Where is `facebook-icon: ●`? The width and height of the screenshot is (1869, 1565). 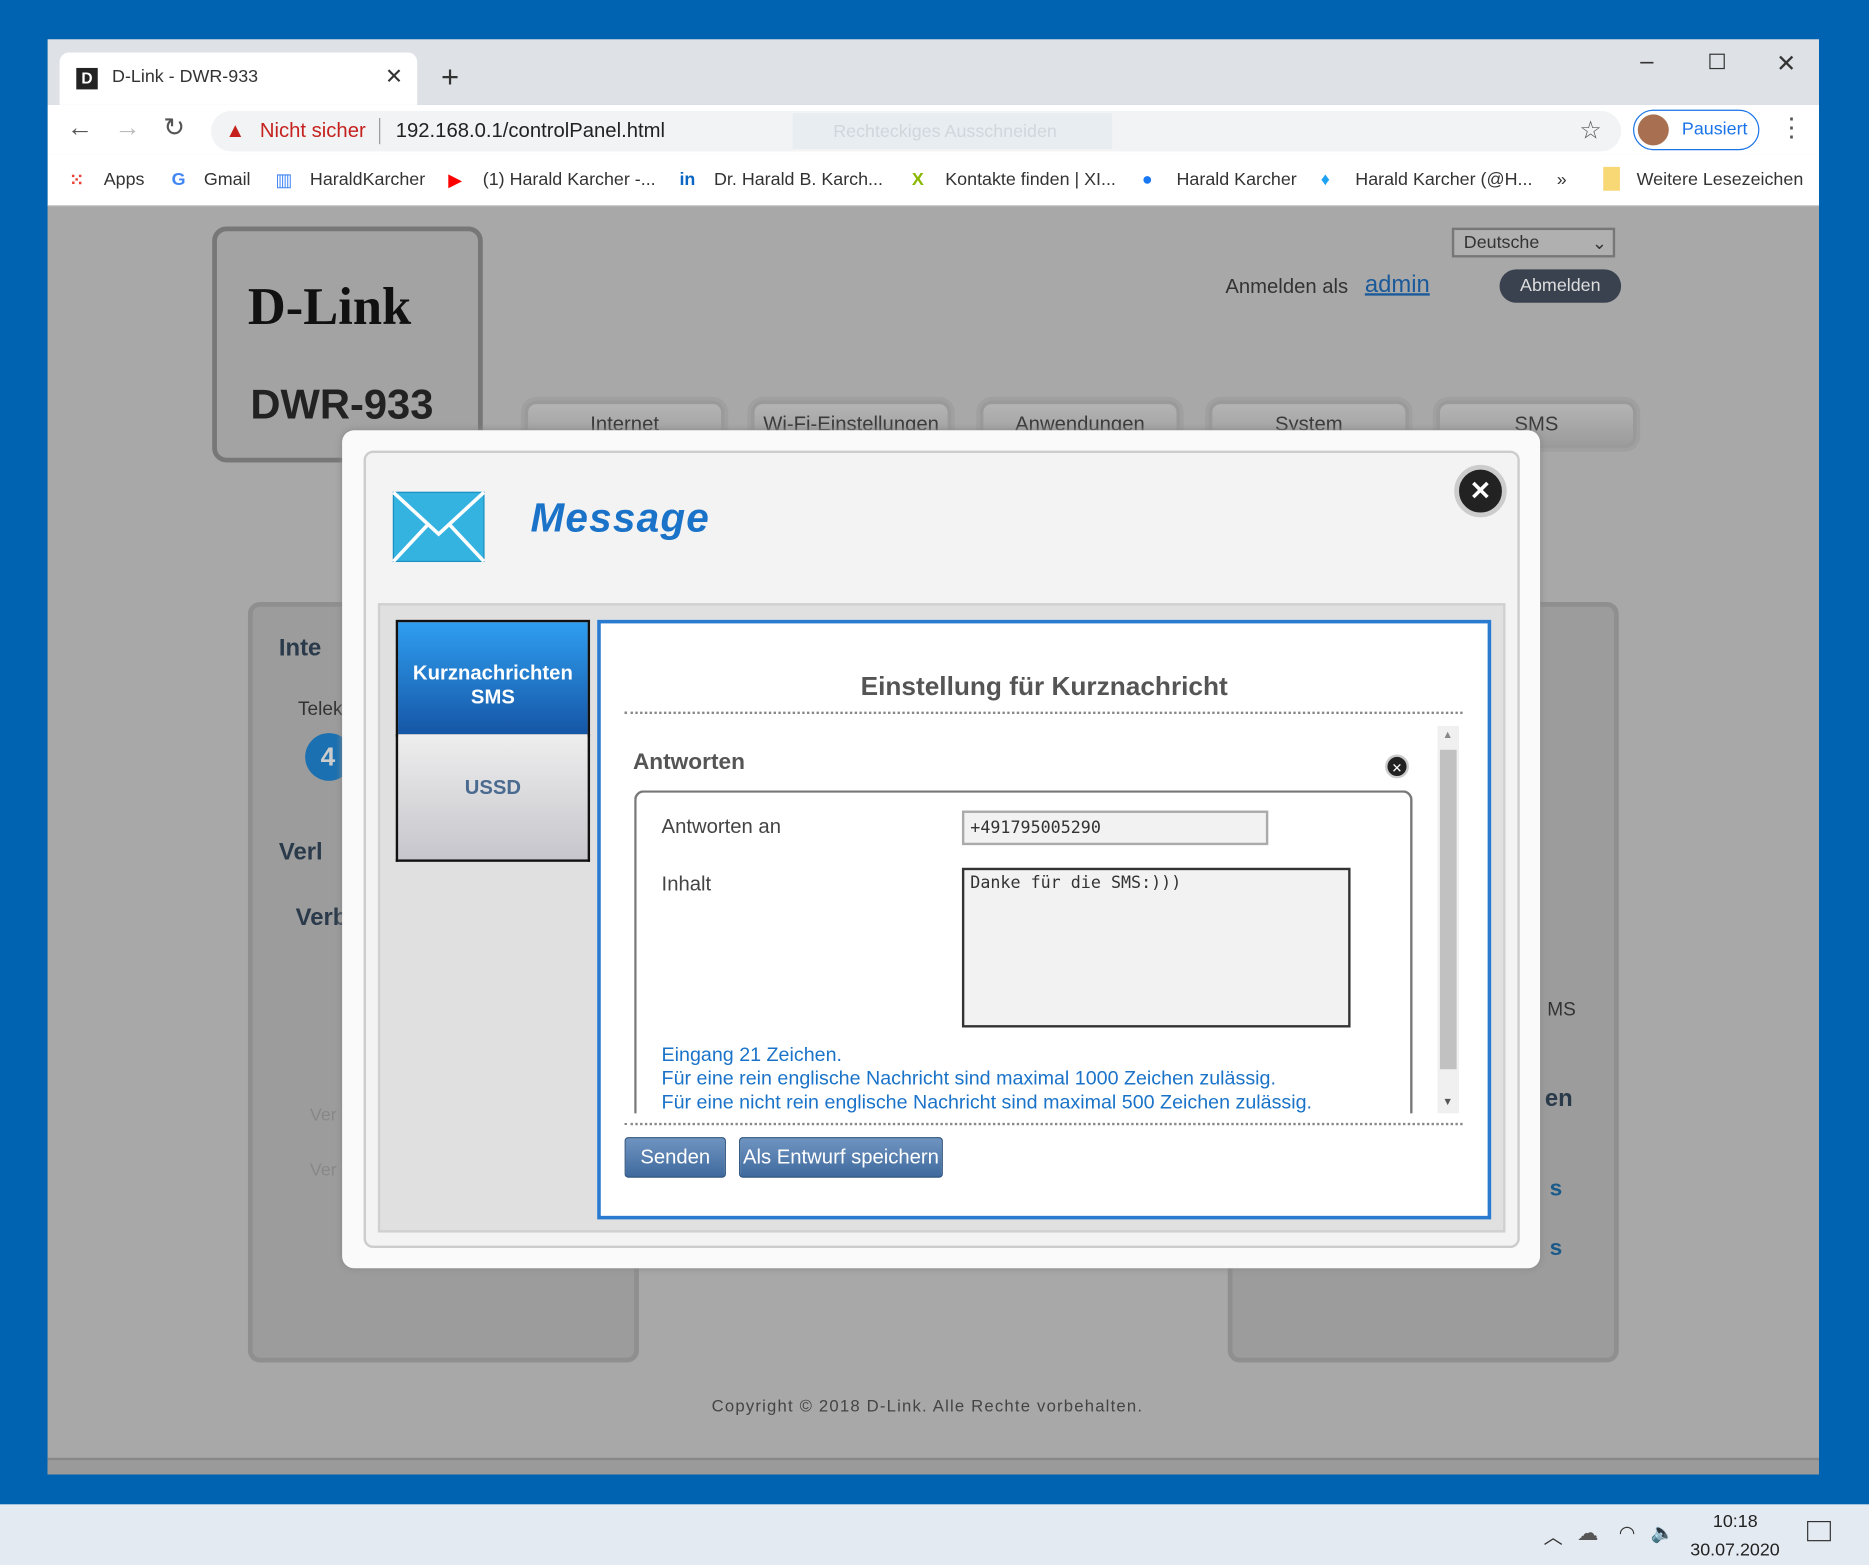
facebook-icon: ● is located at coordinates (1147, 179).